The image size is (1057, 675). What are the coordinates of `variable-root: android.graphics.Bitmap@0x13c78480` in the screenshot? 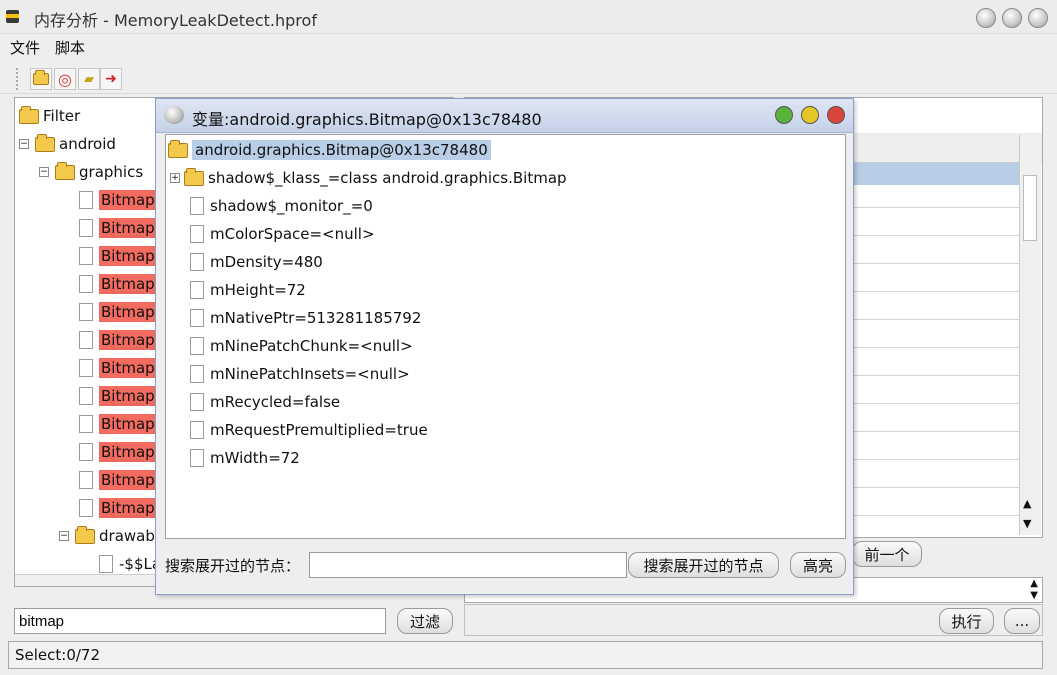 It's located at (329, 150).